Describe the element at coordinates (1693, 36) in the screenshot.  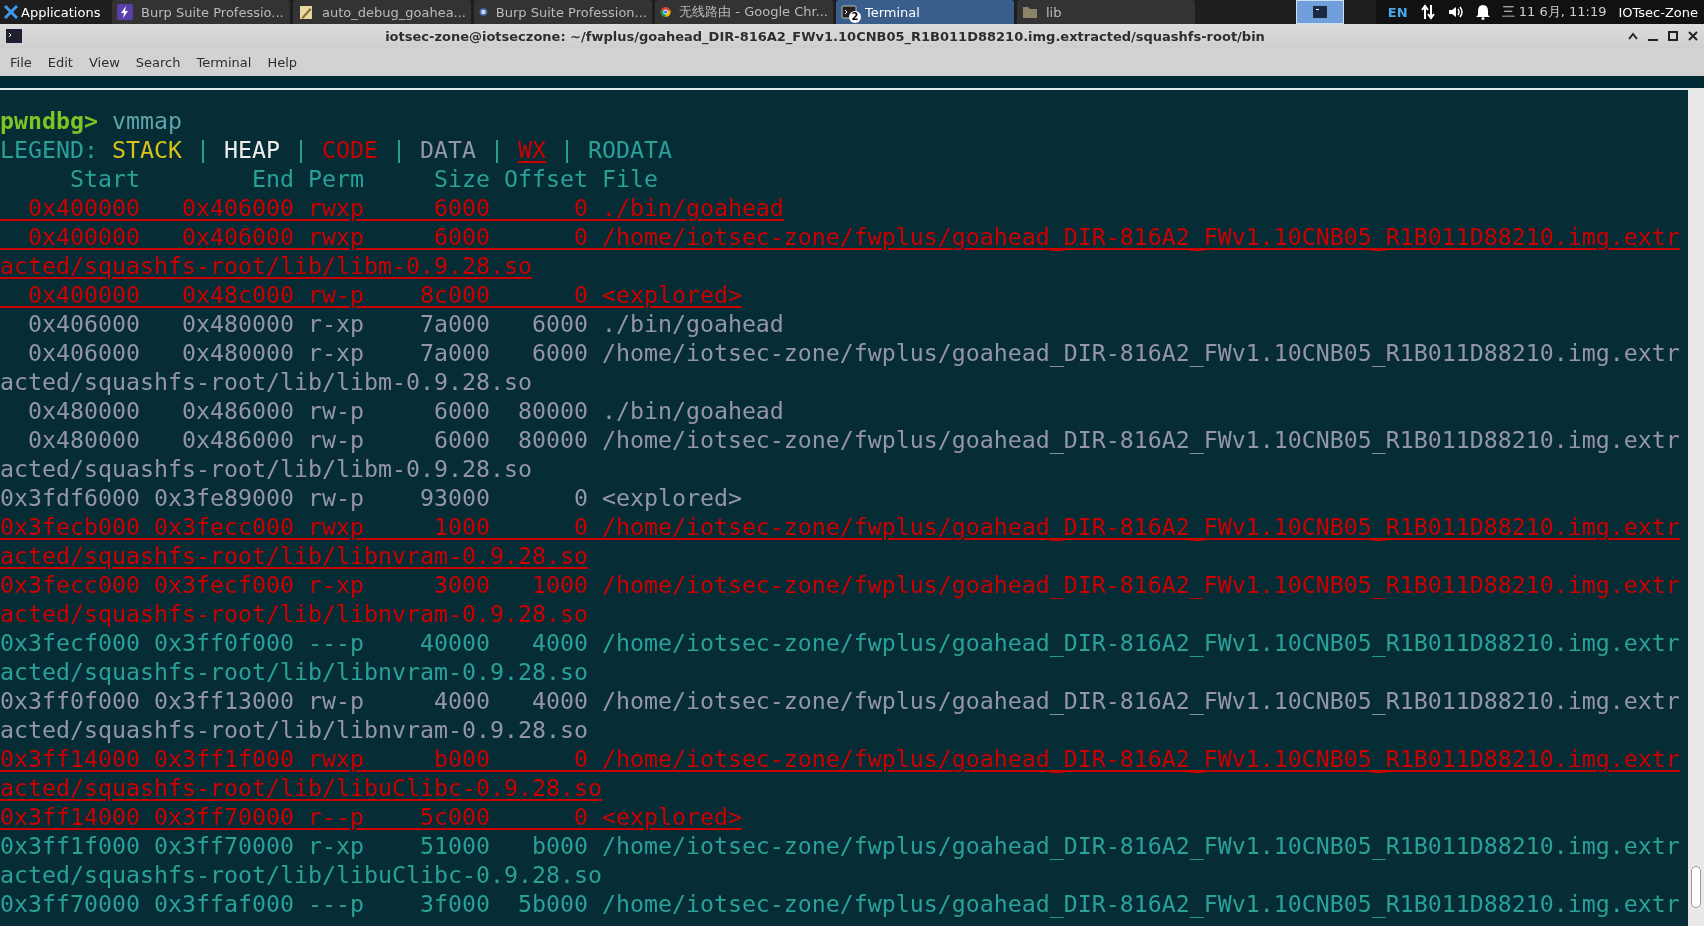
I see `close-icon` at that location.